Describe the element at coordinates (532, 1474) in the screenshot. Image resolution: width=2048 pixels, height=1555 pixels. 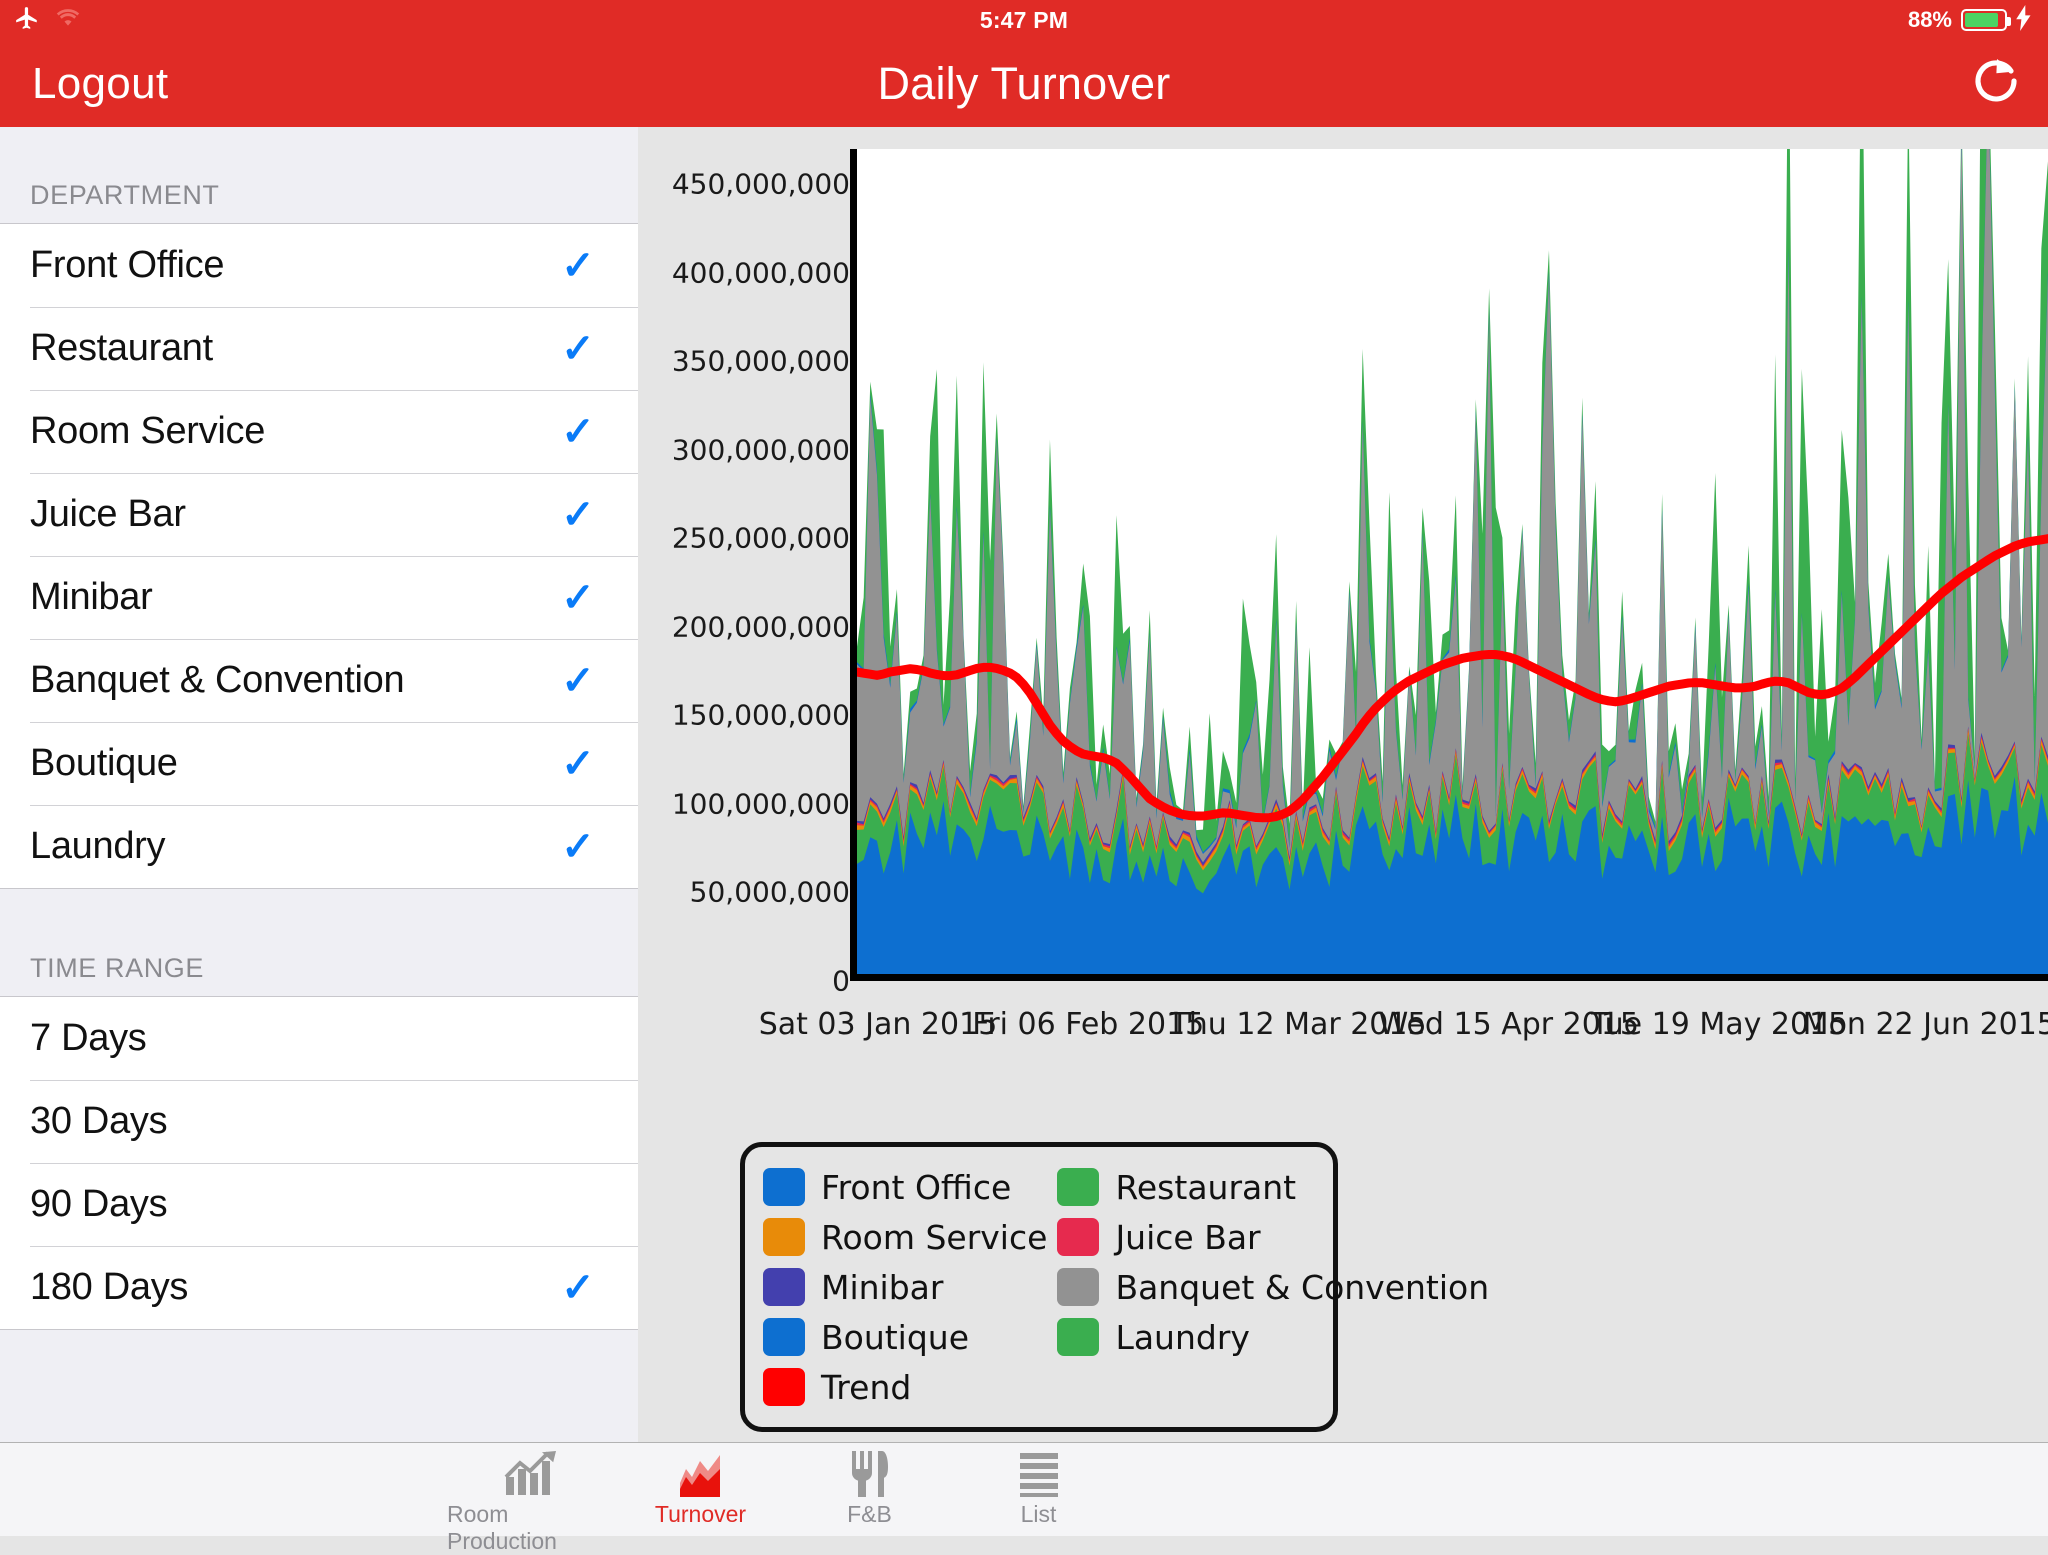
I see `bar-chart-arrow-icon` at that location.